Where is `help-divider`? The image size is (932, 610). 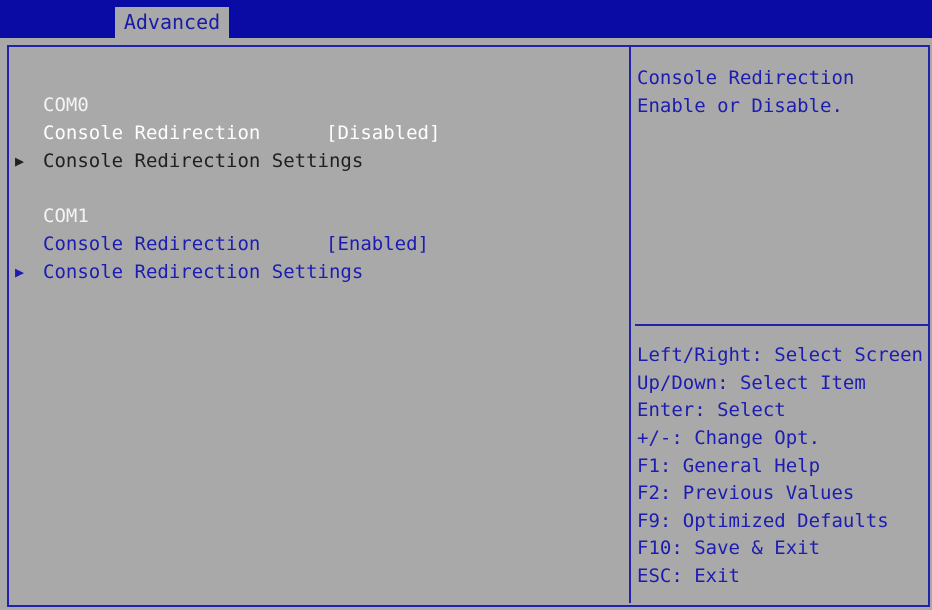
help-divider is located at coordinates (781, 325).